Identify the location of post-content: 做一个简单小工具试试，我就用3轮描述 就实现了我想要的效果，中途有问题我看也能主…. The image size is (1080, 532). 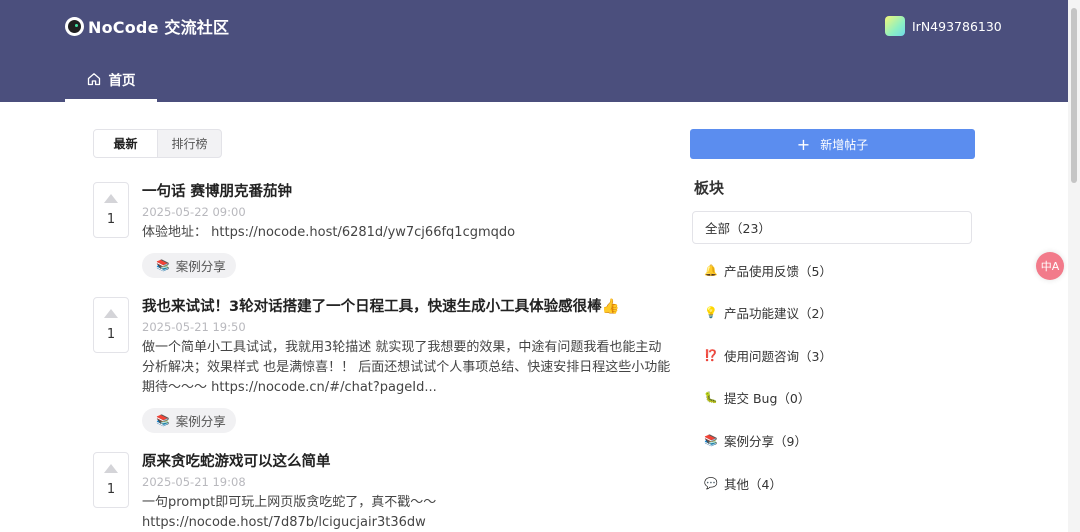
(406, 367).